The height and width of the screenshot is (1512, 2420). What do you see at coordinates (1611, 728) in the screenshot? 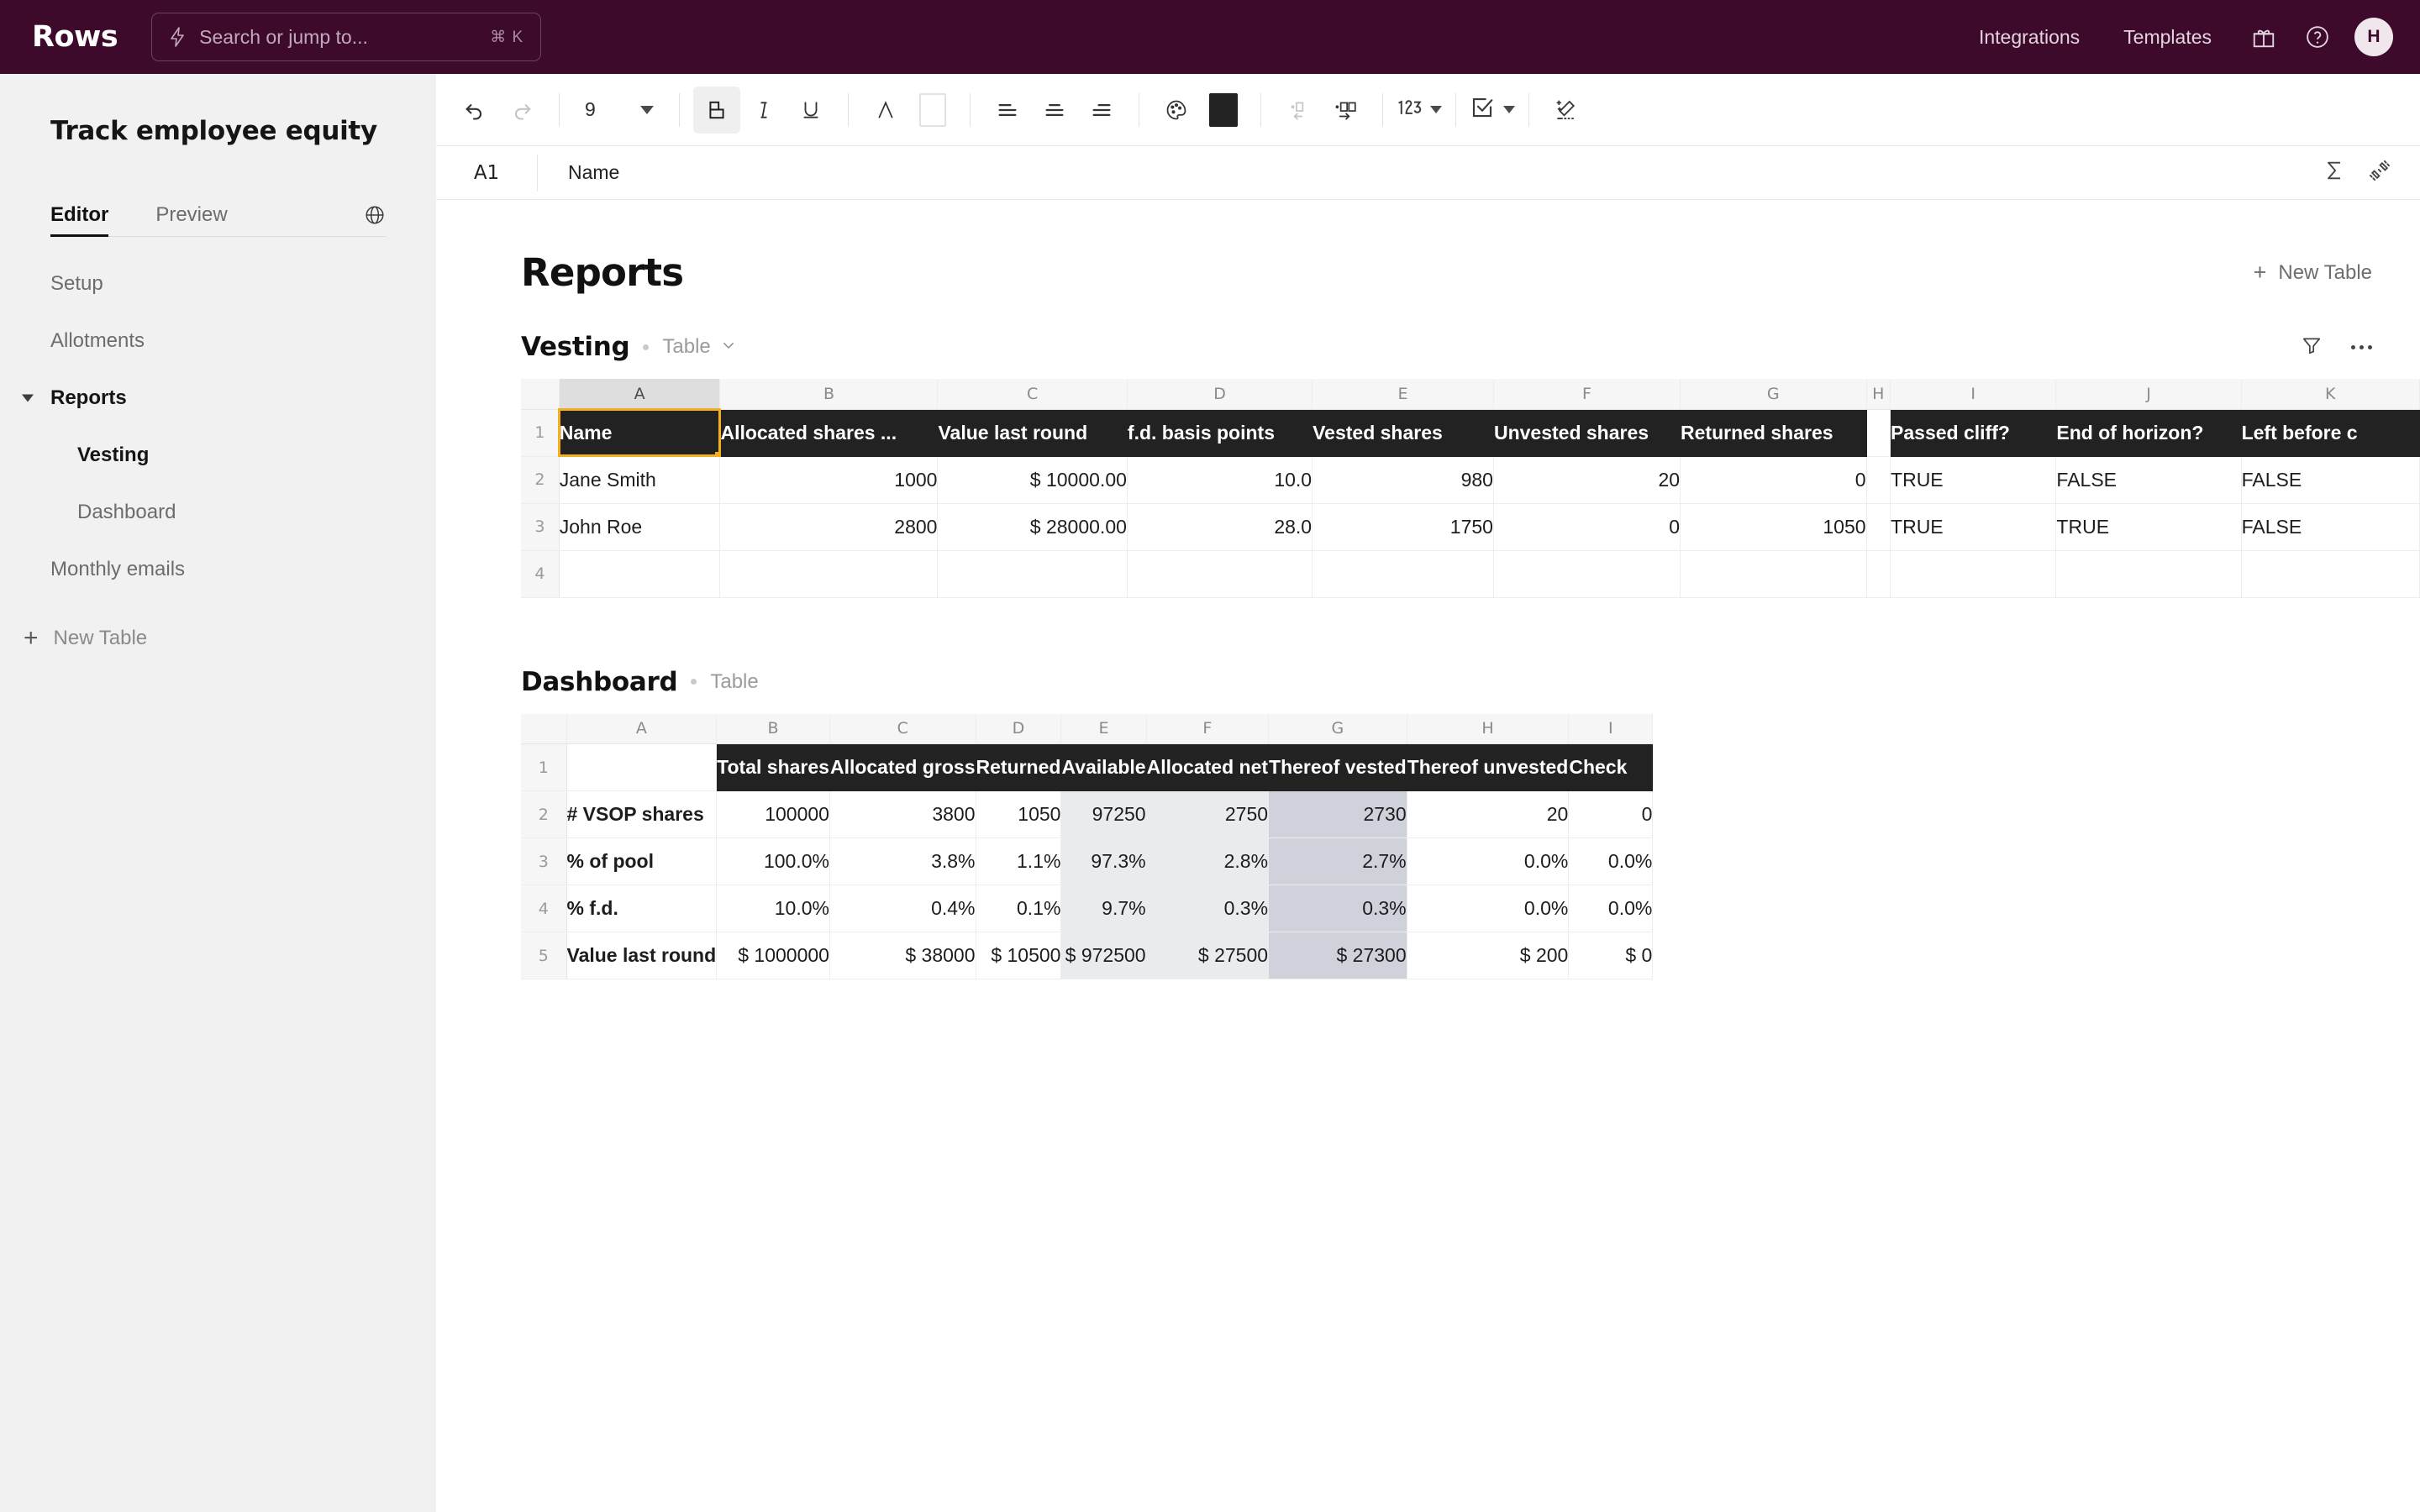
I see `column-header-i: I` at bounding box center [1611, 728].